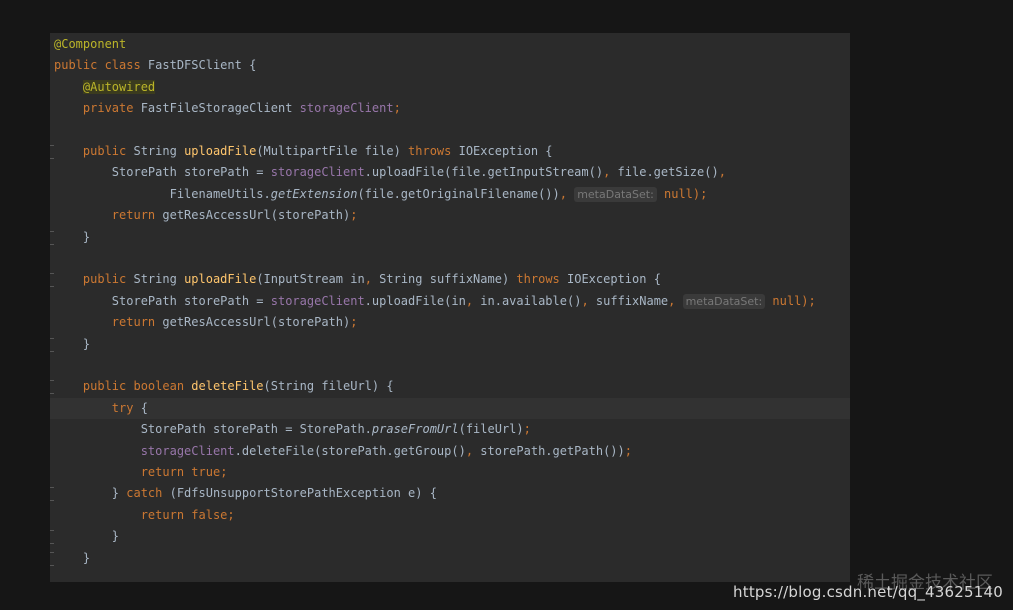 Image resolution: width=1013 pixels, height=610 pixels. I want to click on code-token: (fileUrl), so click(491, 429).